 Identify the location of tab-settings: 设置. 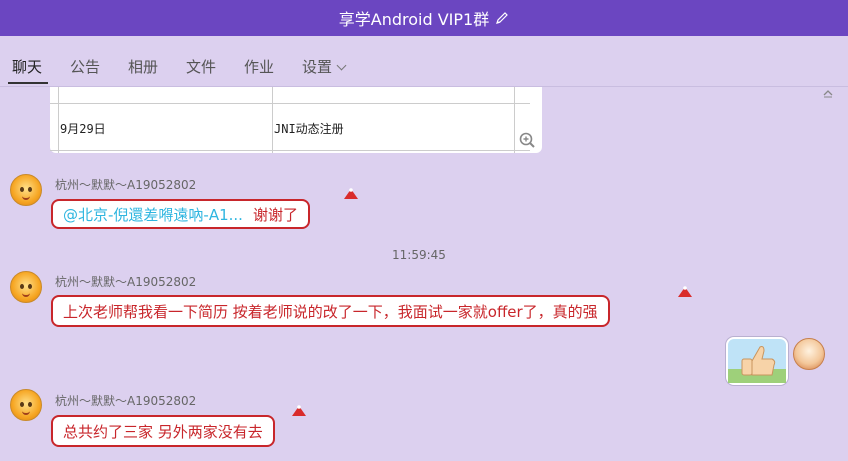
(324, 66).